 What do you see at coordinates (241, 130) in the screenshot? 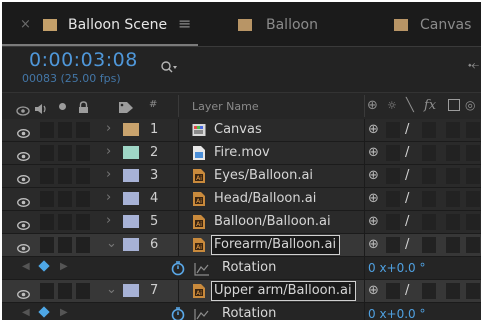
I see `layer-row: › 1 Canvas ⊕ /` at bounding box center [241, 130].